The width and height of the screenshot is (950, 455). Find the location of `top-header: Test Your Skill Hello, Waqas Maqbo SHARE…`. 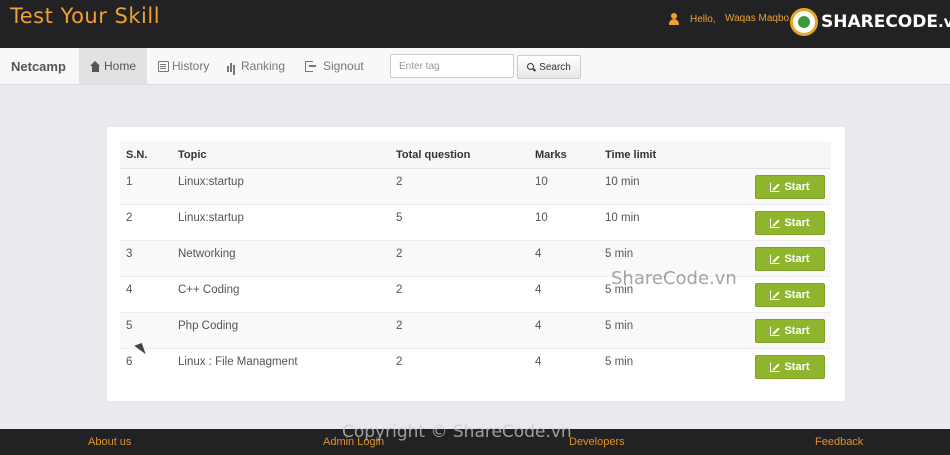

top-header: Test Your Skill Hello, Waqas Maqbo SHARE… is located at coordinates (475, 24).